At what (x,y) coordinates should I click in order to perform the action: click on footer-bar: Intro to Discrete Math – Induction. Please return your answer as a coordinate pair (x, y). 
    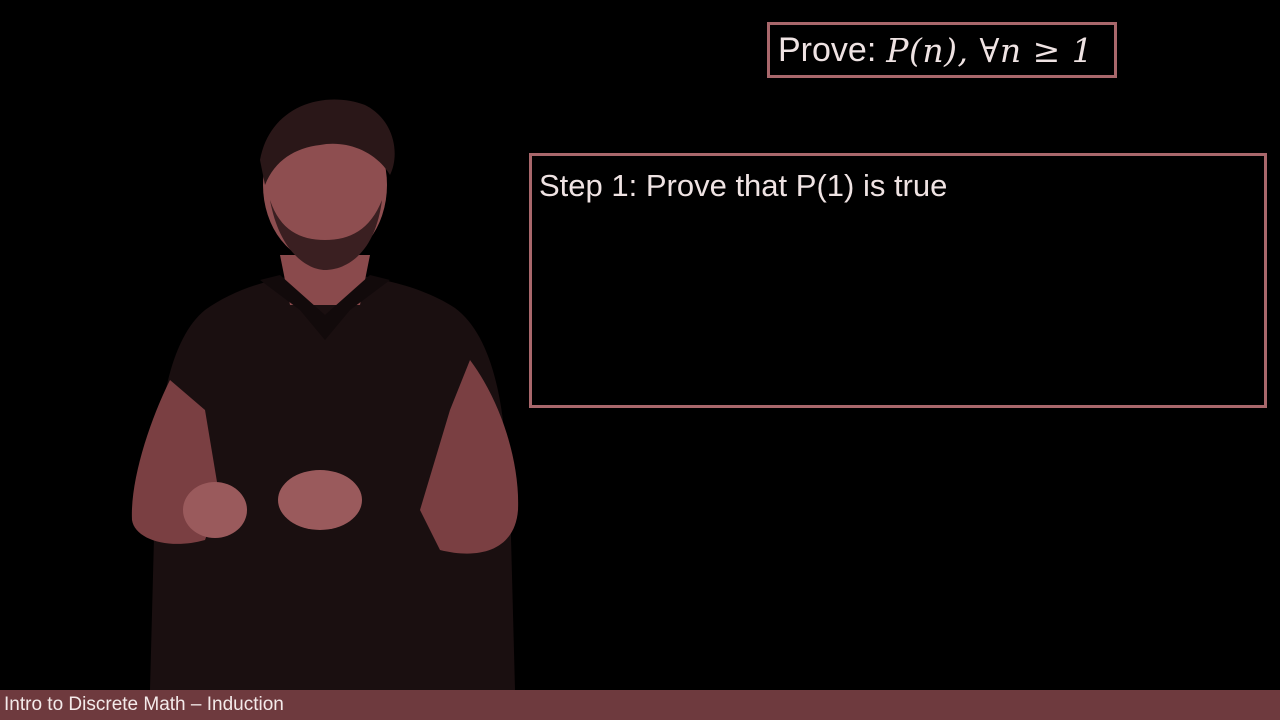
    Looking at the image, I should click on (640, 705).